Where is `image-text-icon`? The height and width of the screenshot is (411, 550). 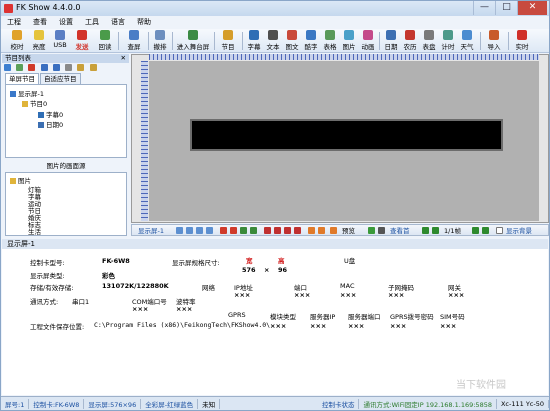
image-text-icon is located at coordinates (292, 35).